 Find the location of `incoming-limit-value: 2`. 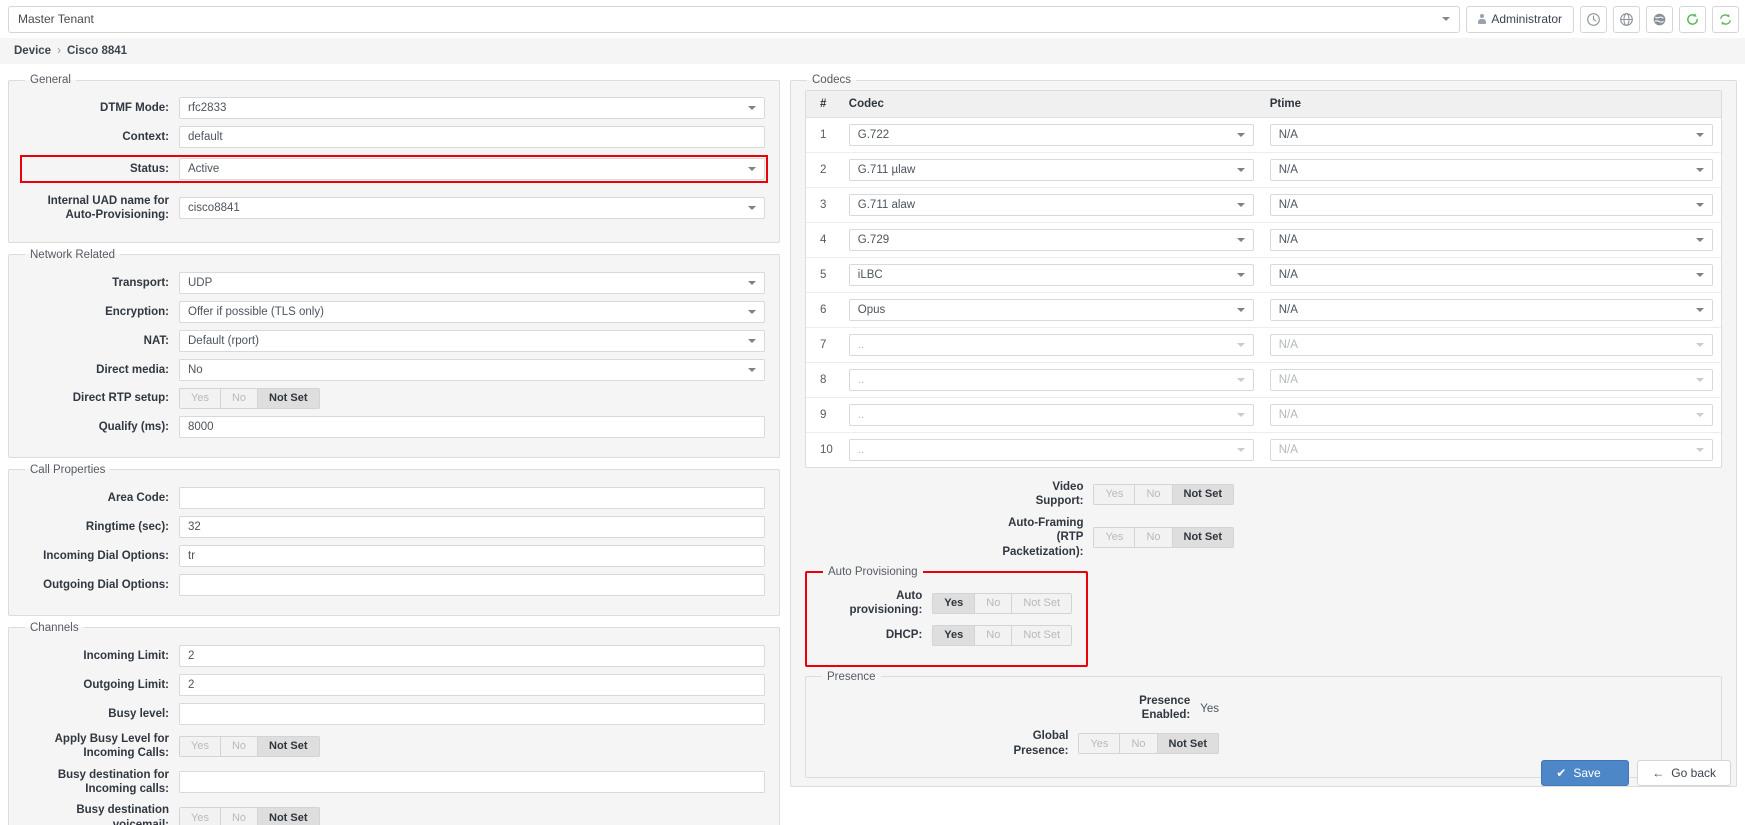

incoming-limit-value: 2 is located at coordinates (191, 655).